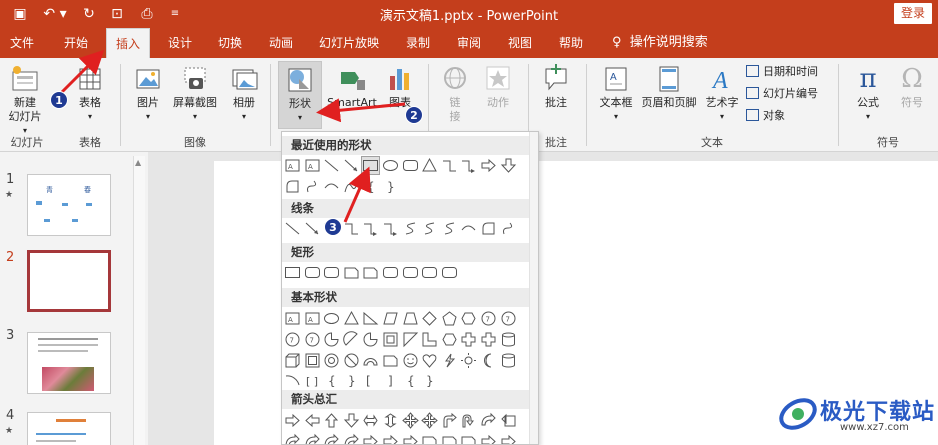 This screenshot has width=938, height=445. Describe the element at coordinates (90, 94) in the screenshot. I see `table-button: 表格 ▾` at that location.